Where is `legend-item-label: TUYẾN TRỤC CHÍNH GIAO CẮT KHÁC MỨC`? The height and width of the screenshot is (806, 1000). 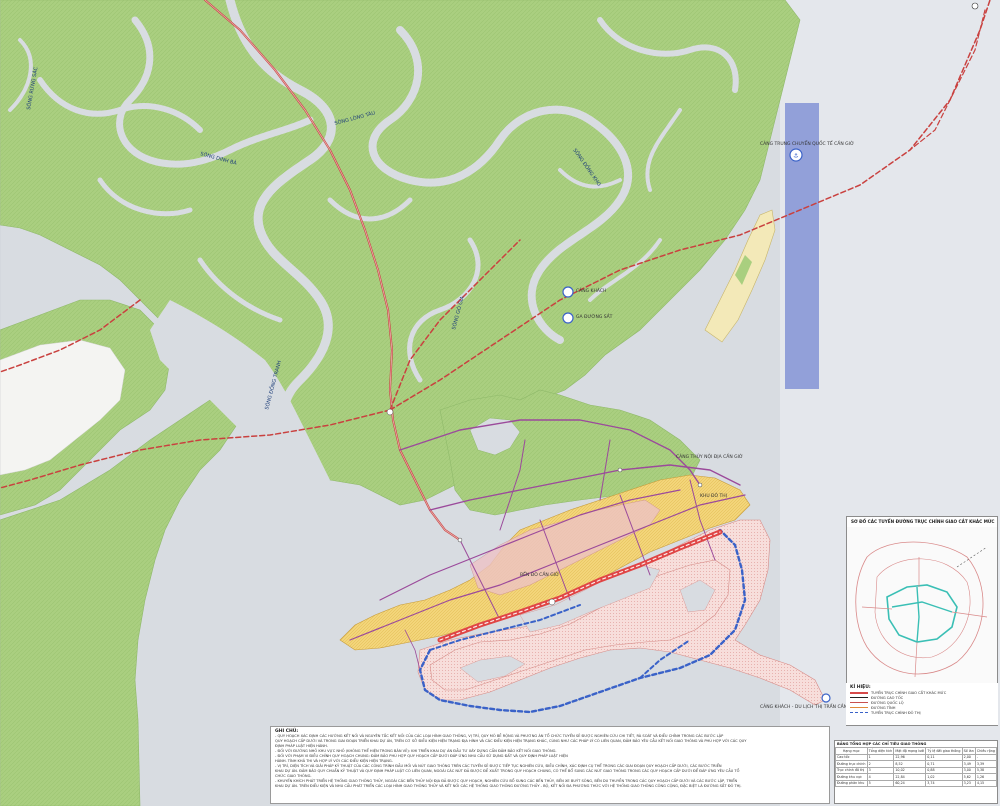 legend-item-label: TUYẾN TRỤC CHÍNH GIAO CẮT KHÁC MỨC is located at coordinates (909, 692).